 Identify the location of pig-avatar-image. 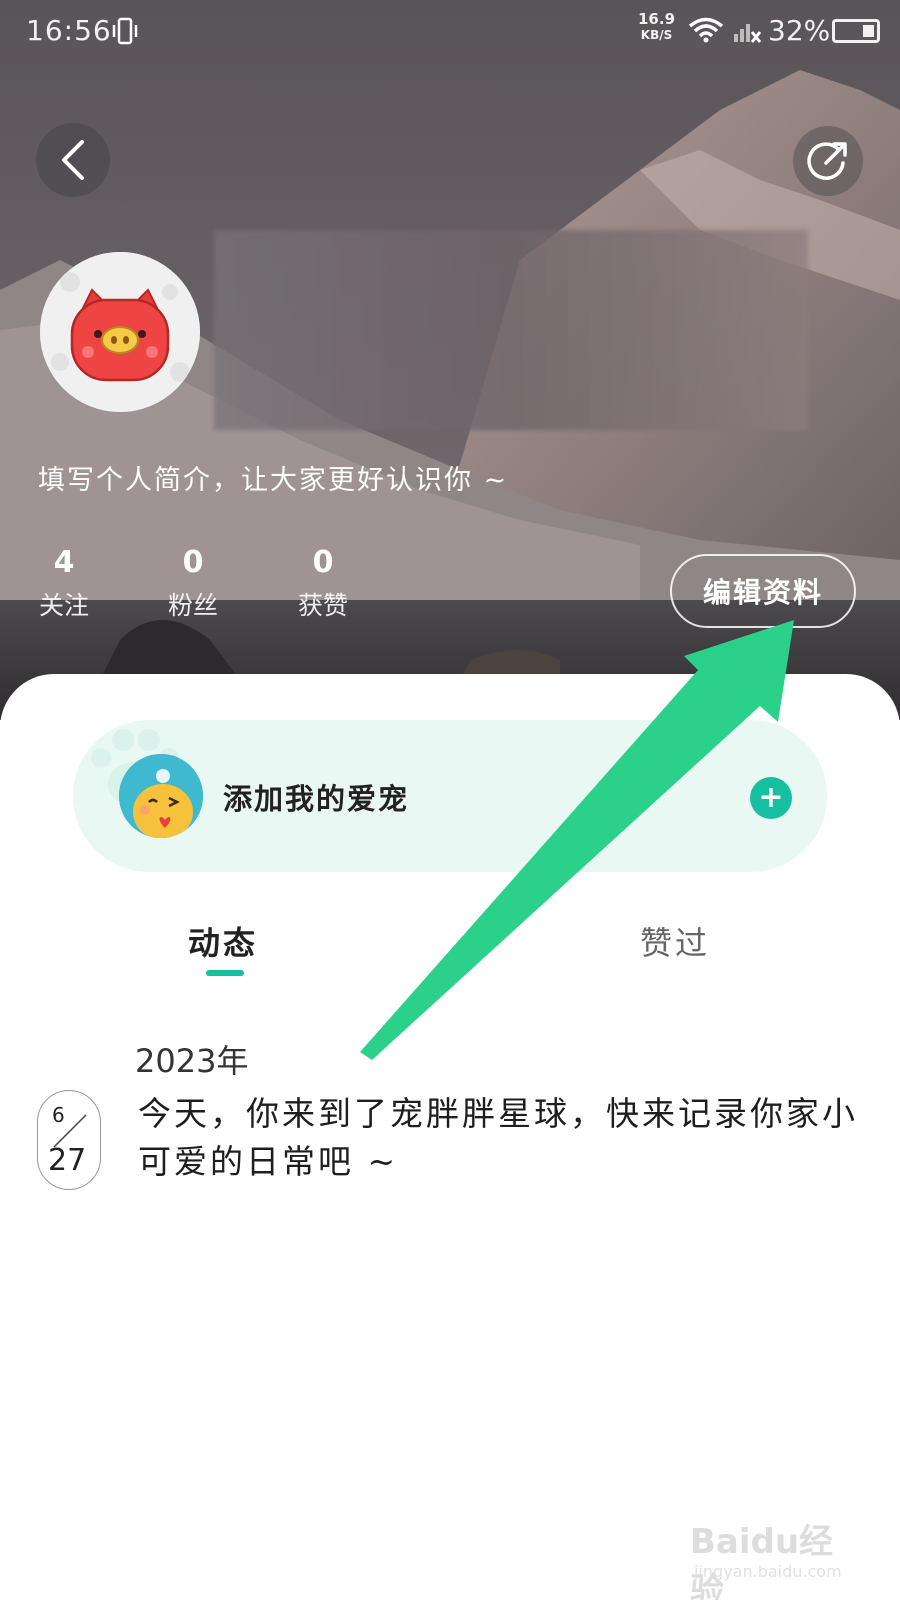
(120, 332).